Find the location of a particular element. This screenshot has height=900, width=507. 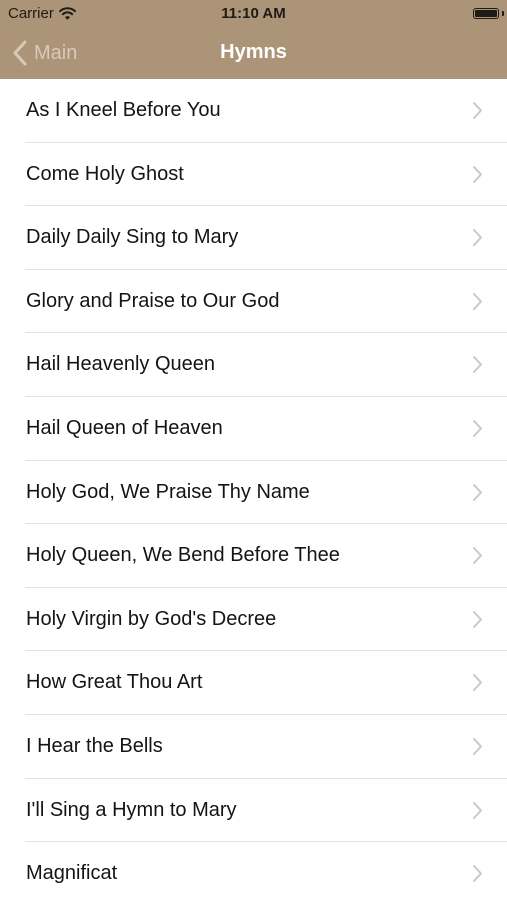

hymn-title: Holy Queen, We Bend Before Thee is located at coordinates (183, 555).